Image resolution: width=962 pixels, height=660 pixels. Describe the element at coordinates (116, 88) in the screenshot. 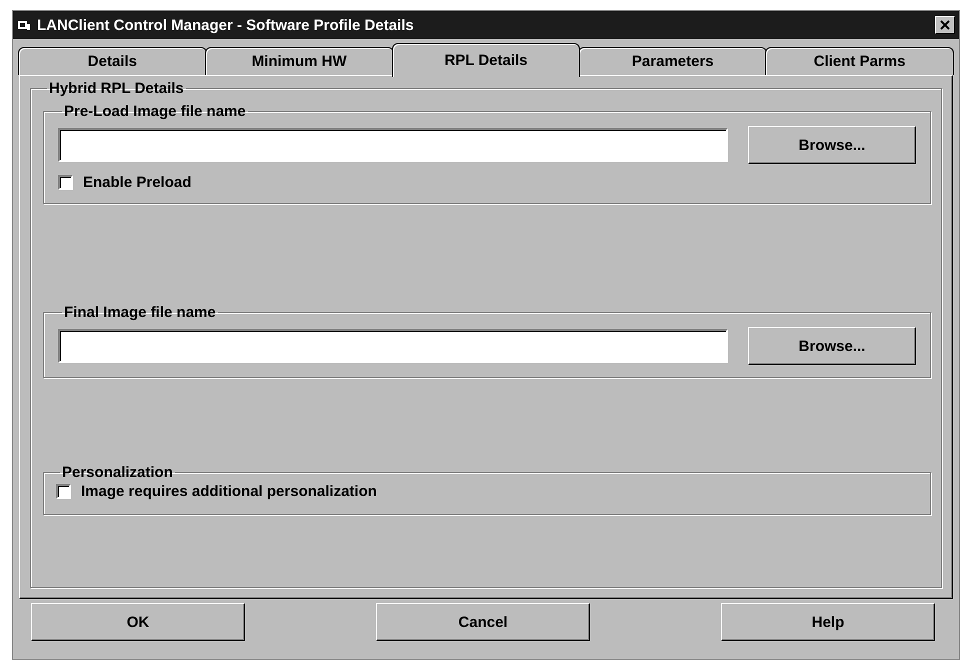

I see `group-title: Hybrid RPL Details` at that location.